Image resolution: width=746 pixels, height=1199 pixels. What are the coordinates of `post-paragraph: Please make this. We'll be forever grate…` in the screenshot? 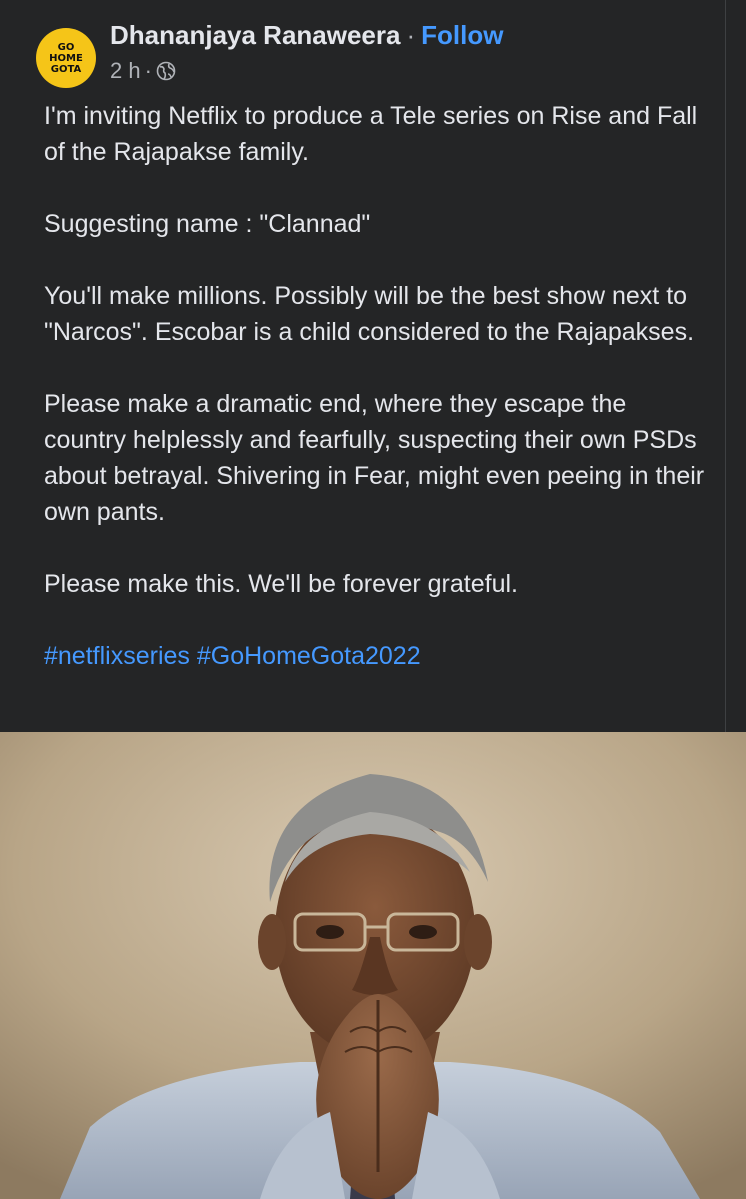 It's located at (281, 584).